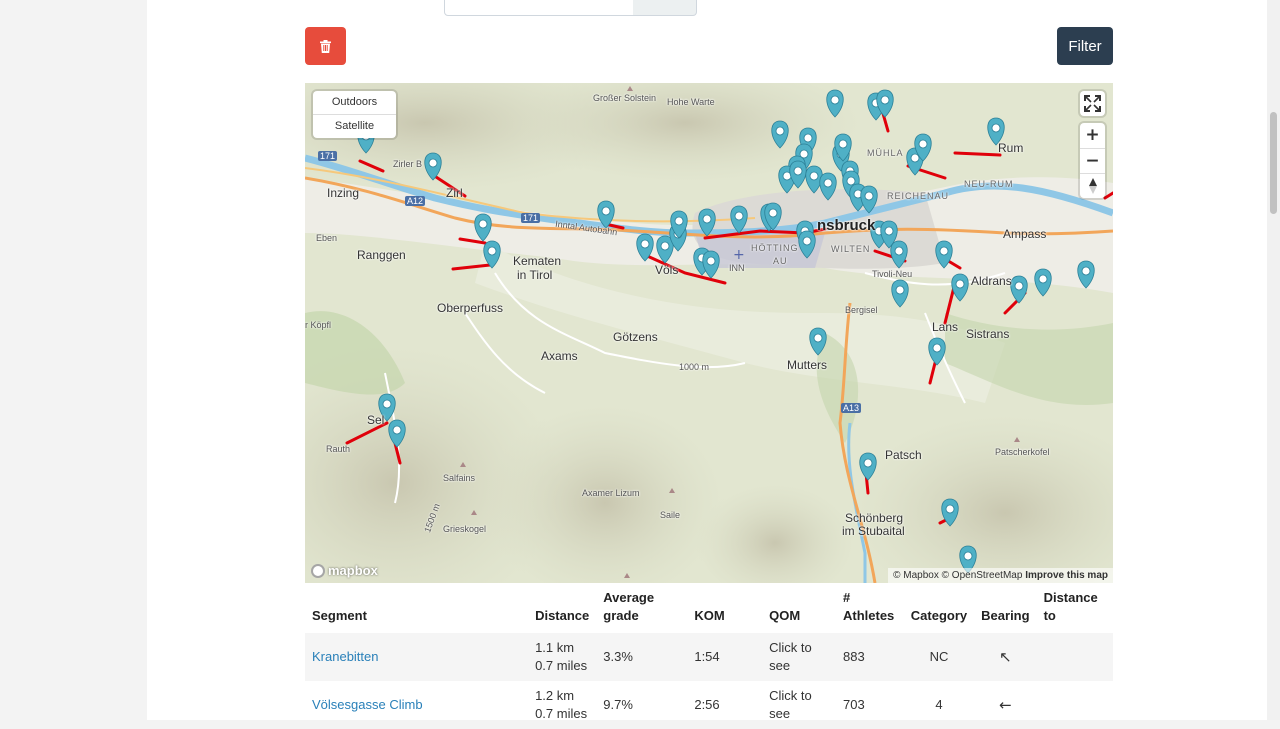  I want to click on grade-cell: 9.7%, so click(618, 704).